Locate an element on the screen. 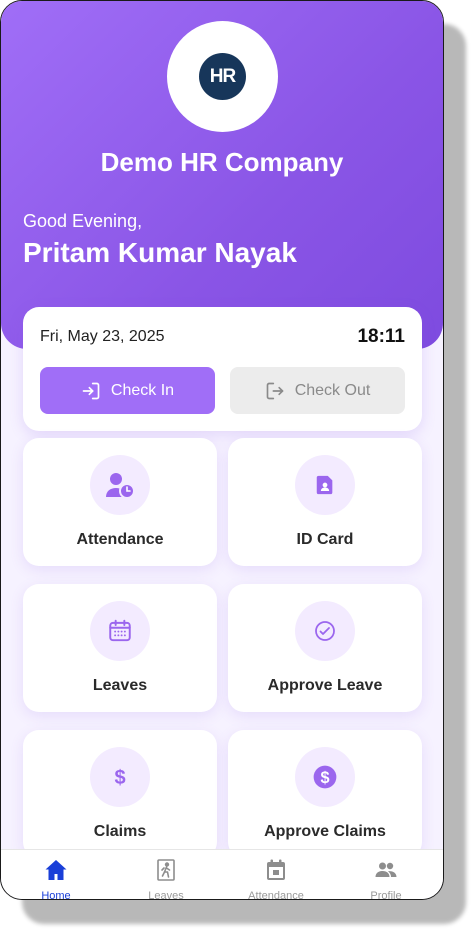 This screenshot has height=929, width=472. dollar-icon: $ is located at coordinates (119, 778).